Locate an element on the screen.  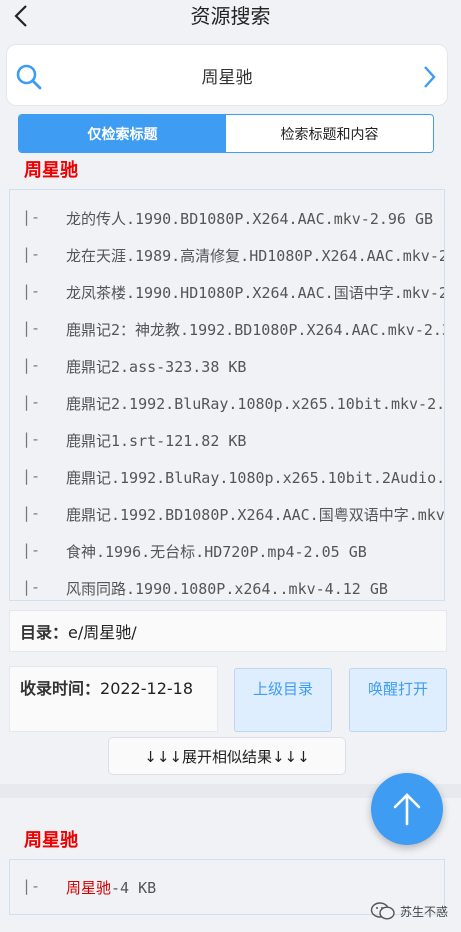
watermark-text: 苏生不惑 is located at coordinates (424, 911).